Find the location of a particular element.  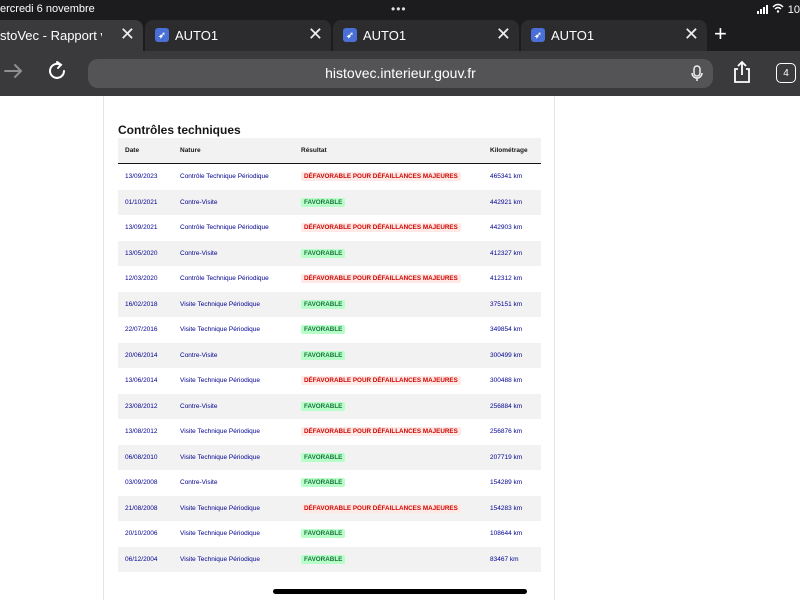

home-indicator is located at coordinates (400, 591).